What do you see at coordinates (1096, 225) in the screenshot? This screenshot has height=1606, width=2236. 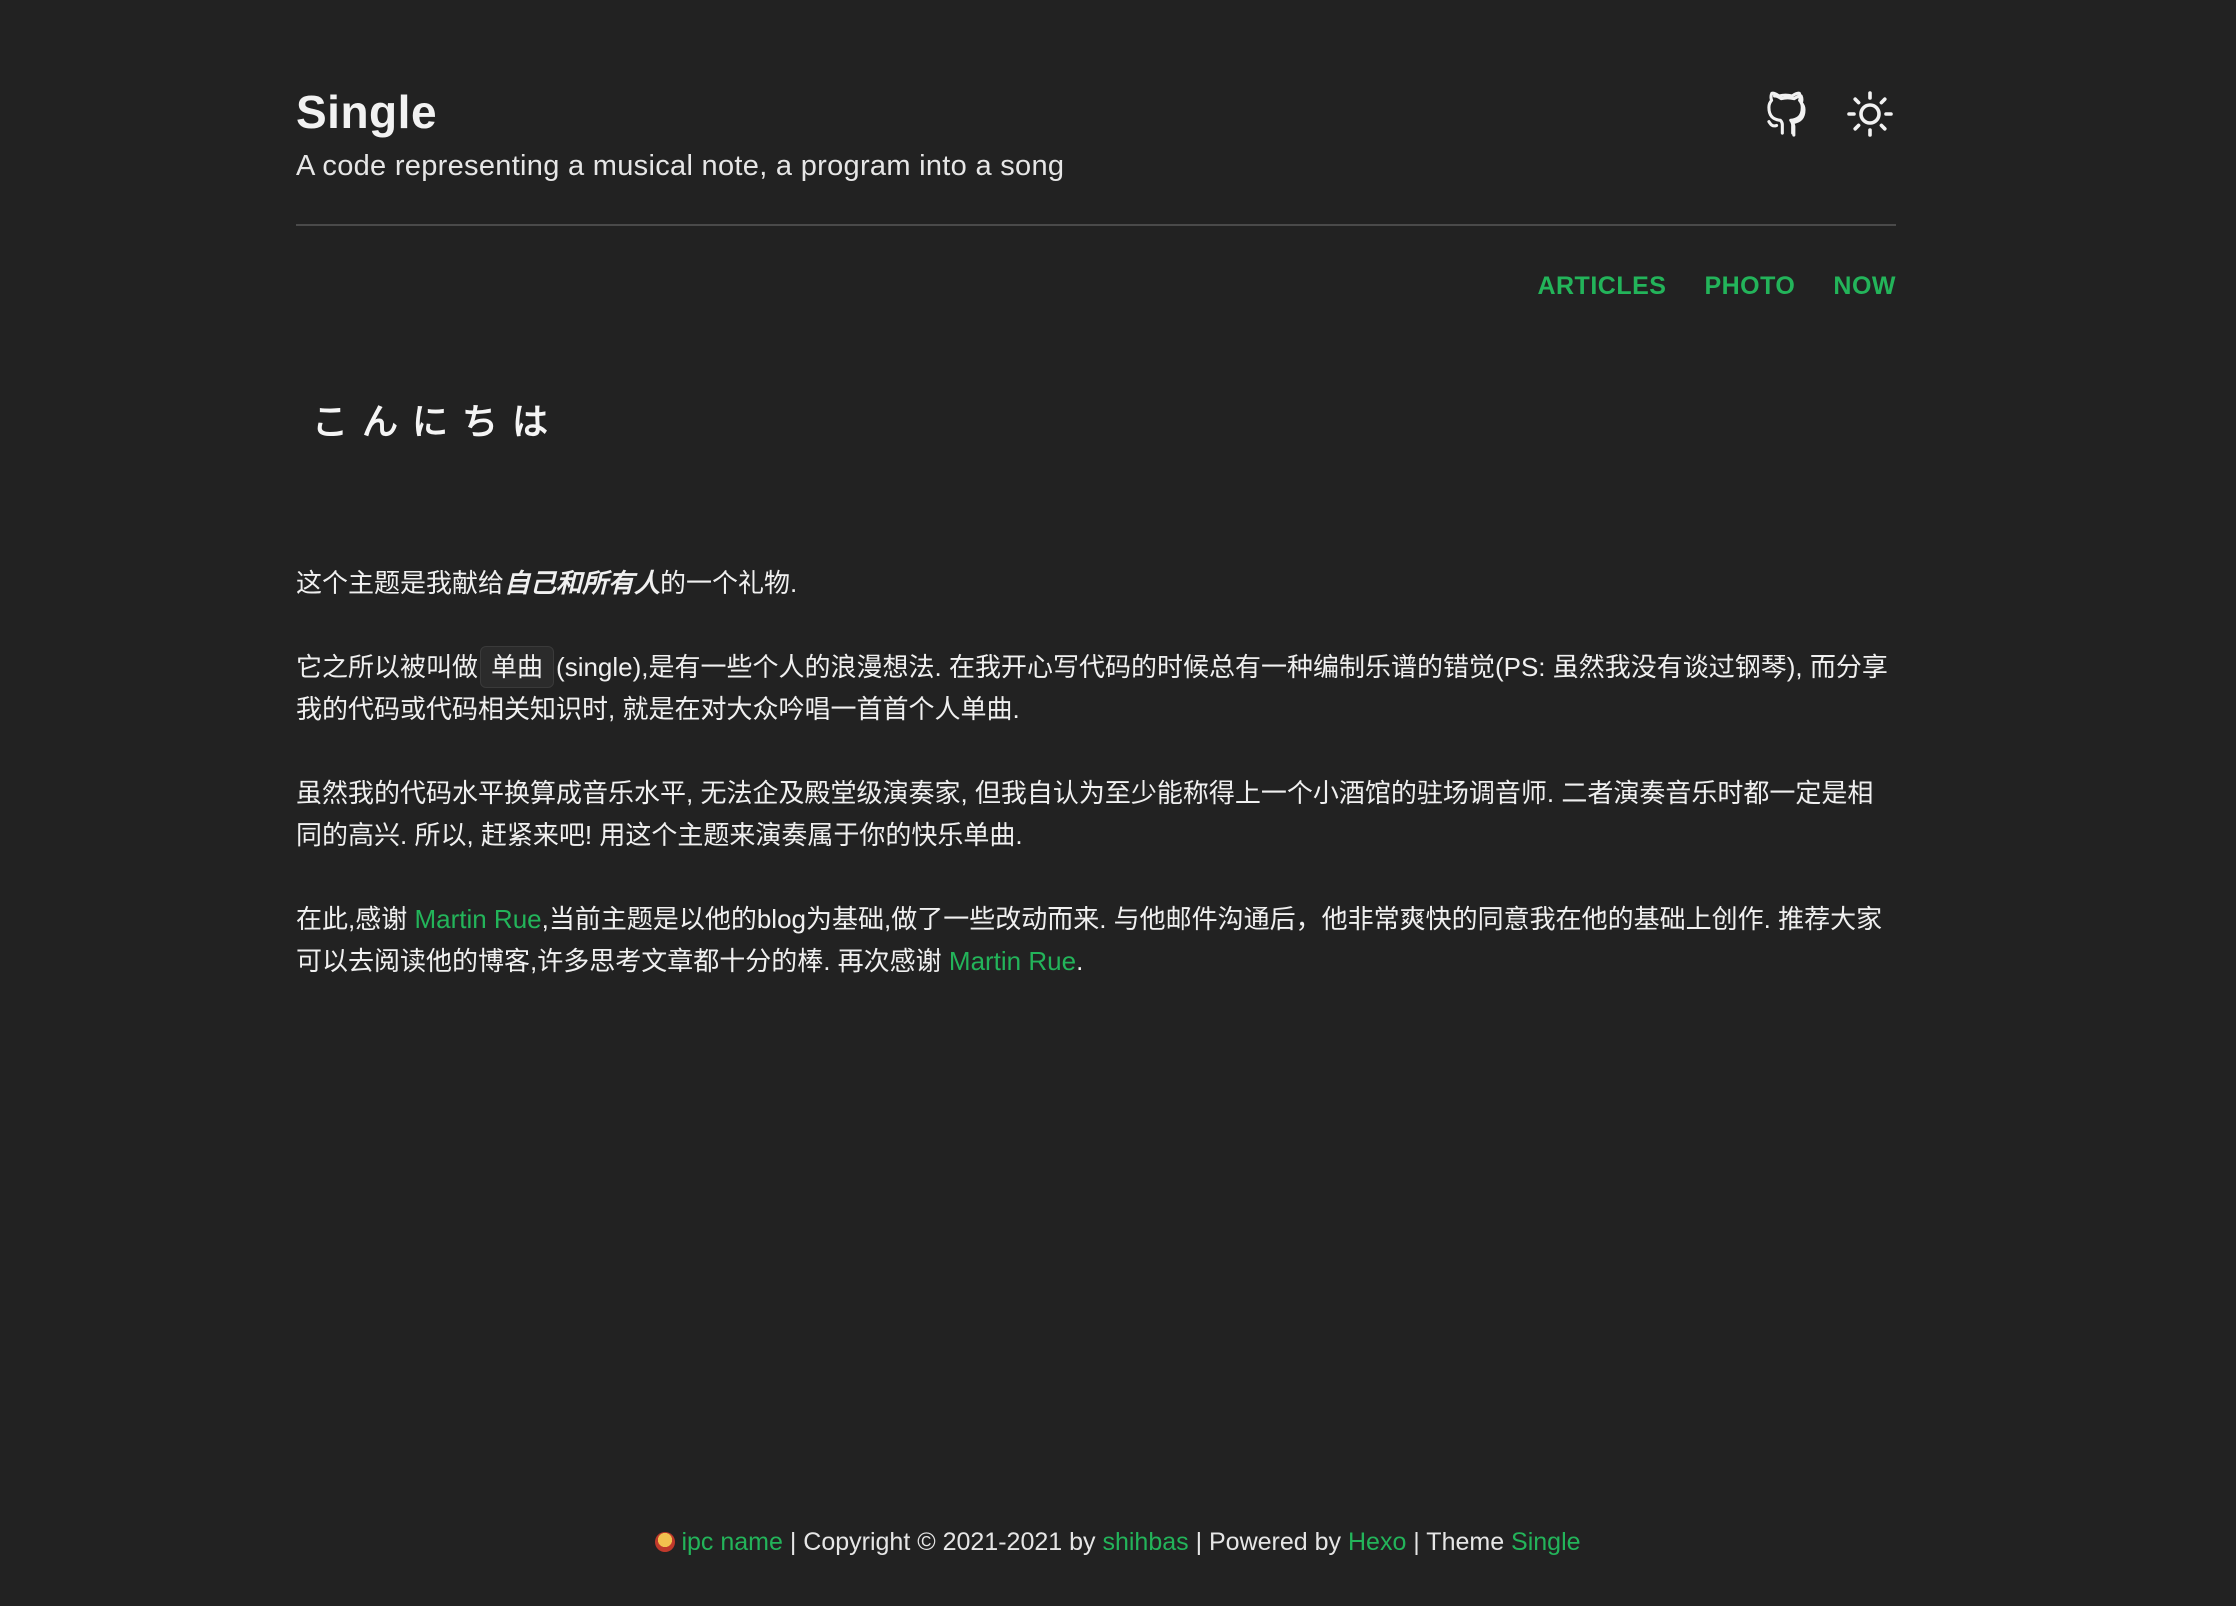 I see `header-divider` at bounding box center [1096, 225].